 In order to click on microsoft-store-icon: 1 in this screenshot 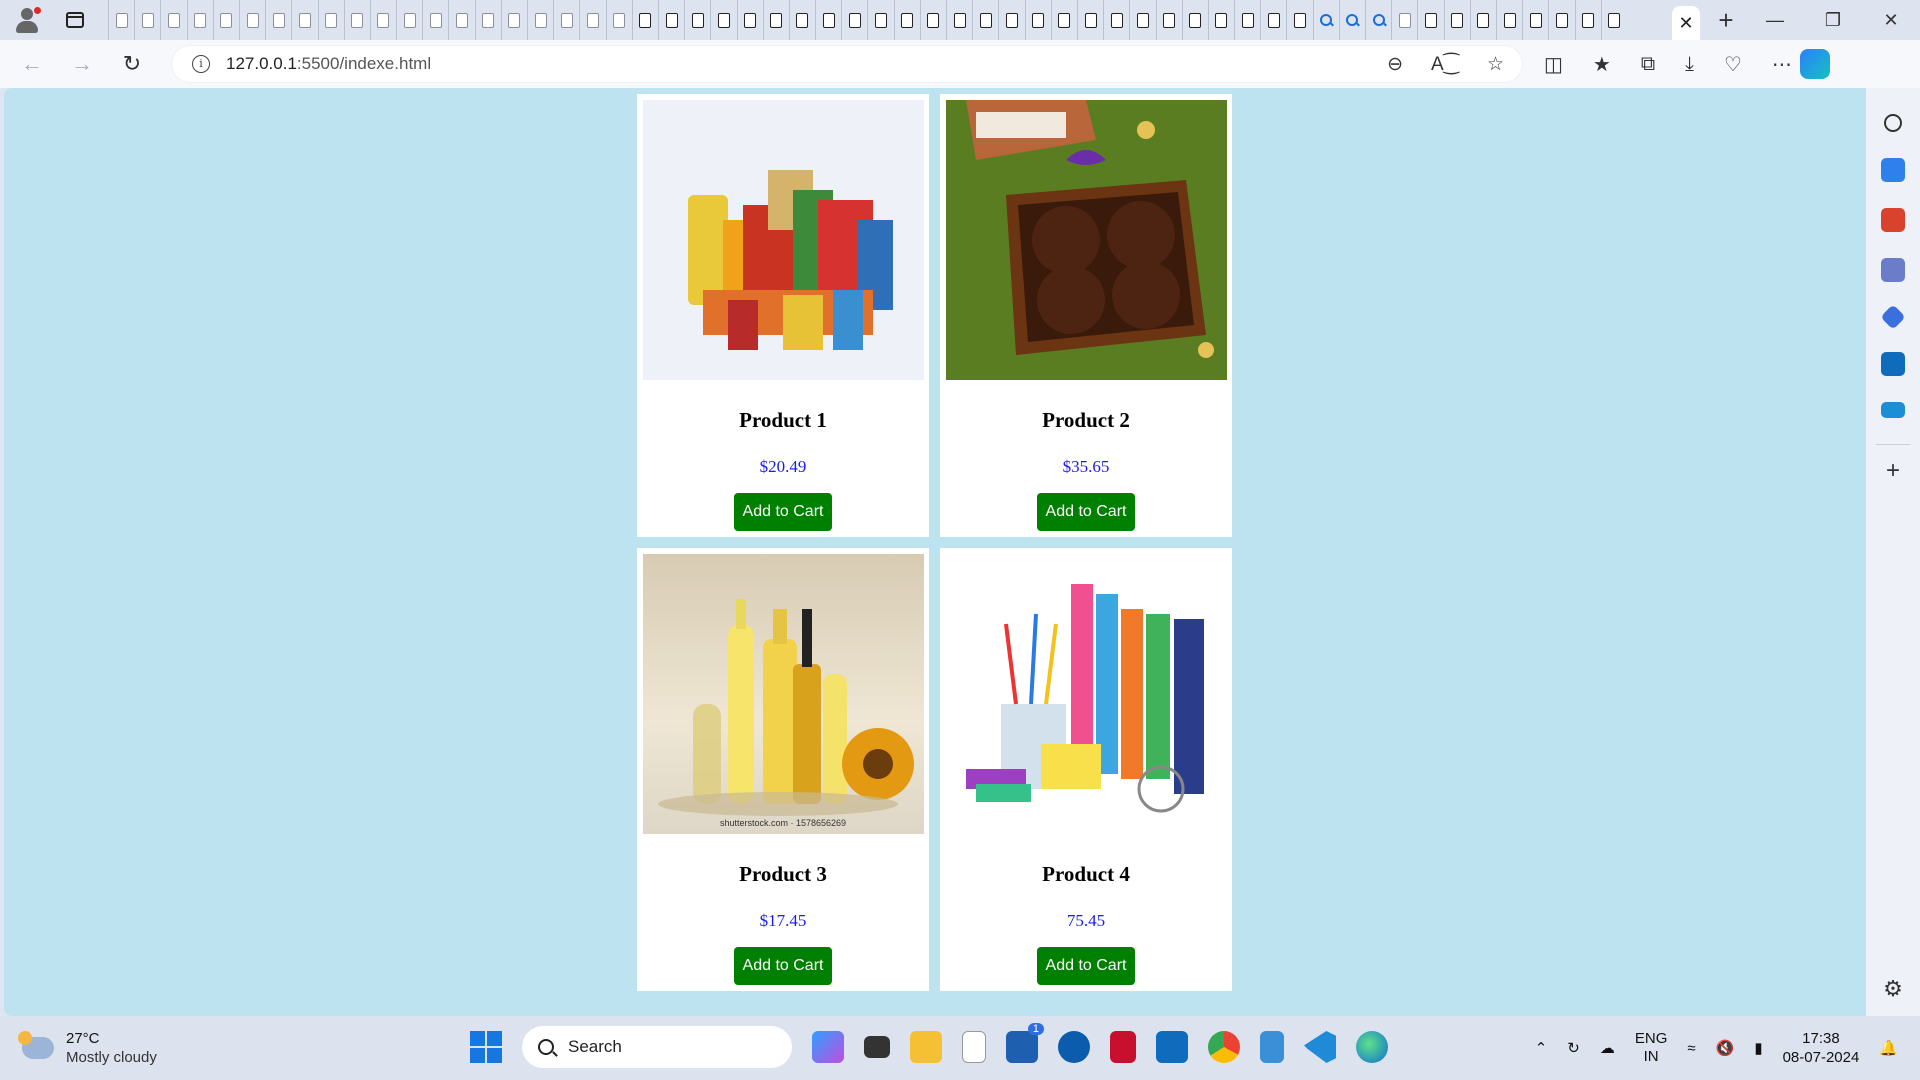, I will do `click(1025, 1043)`.